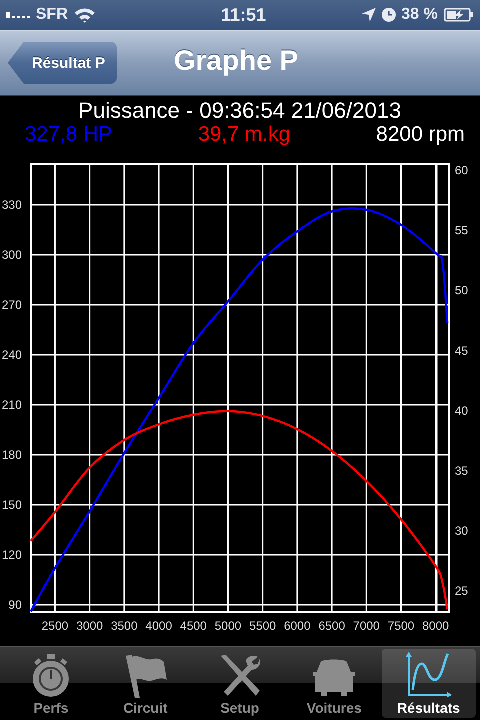 This screenshot has width=480, height=720. I want to click on x-axis-label: 2500, so click(55, 626).